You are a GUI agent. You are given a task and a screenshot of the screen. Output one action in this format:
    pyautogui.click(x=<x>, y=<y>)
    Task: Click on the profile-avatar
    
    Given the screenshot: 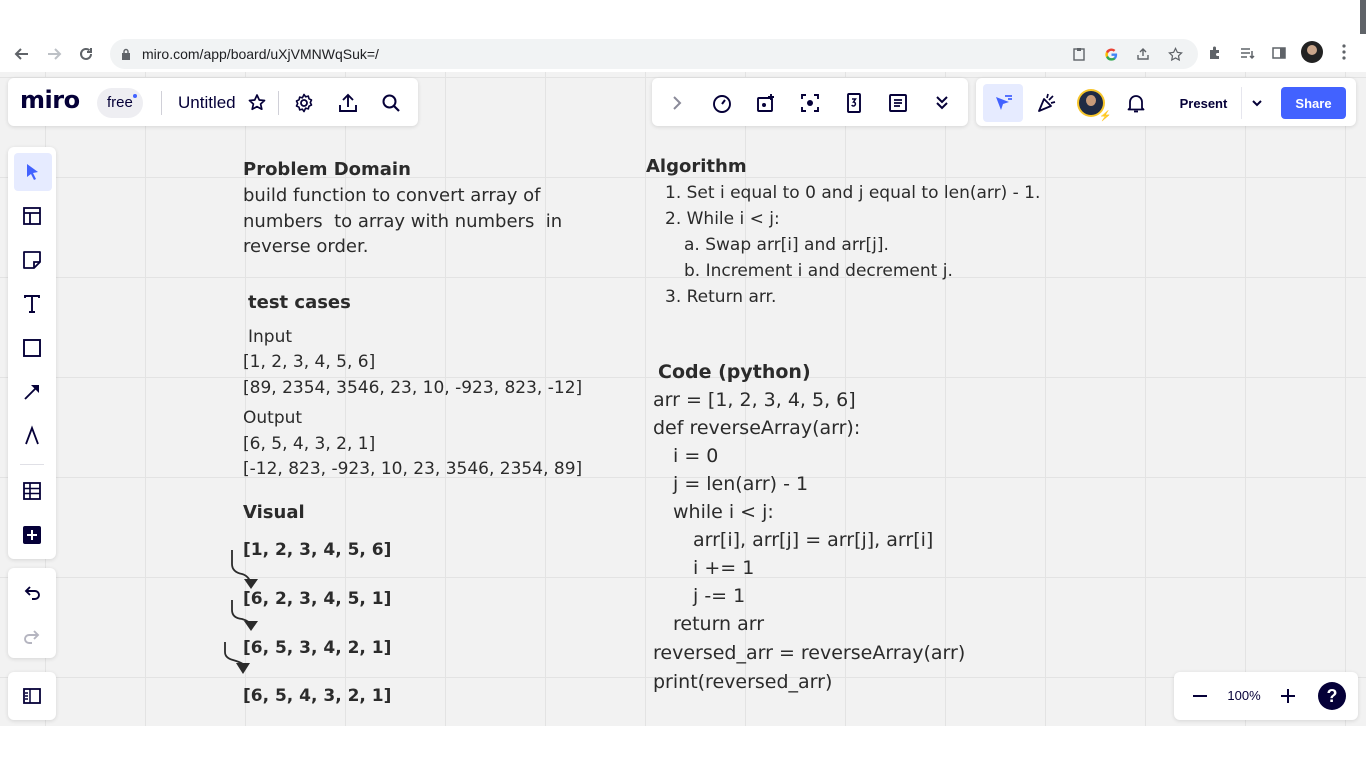 What is the action you would take?
    pyautogui.click(x=1312, y=52)
    